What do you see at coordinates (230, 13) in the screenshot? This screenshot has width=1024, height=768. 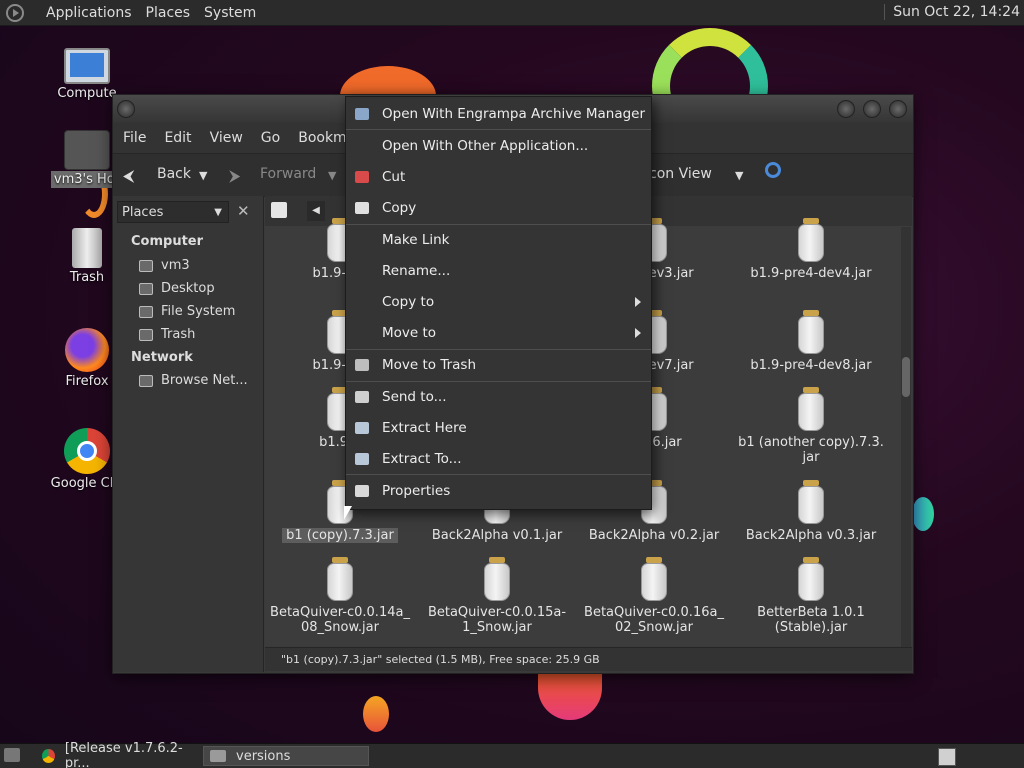 I see `system-menu: System` at bounding box center [230, 13].